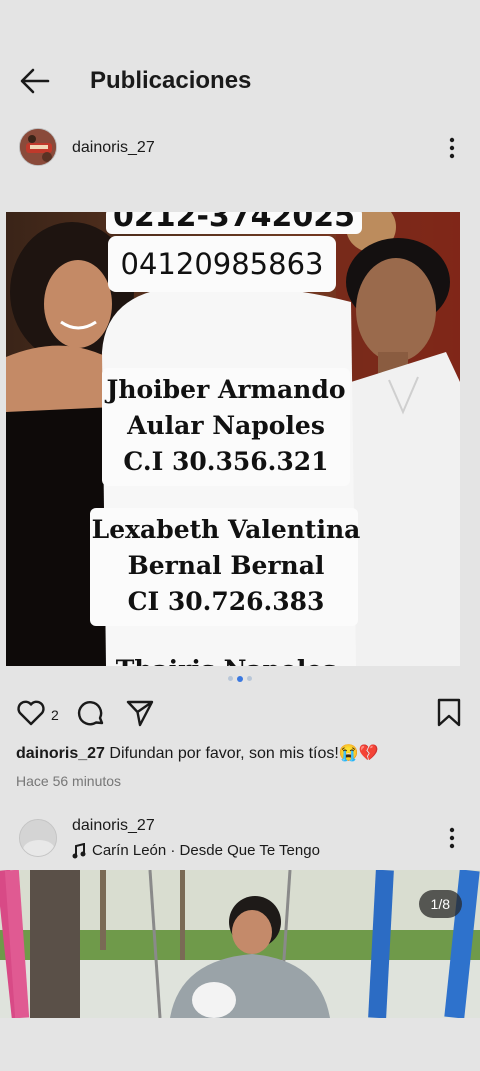 The height and width of the screenshot is (1071, 480). What do you see at coordinates (91, 713) in the screenshot?
I see `comment-icon` at bounding box center [91, 713].